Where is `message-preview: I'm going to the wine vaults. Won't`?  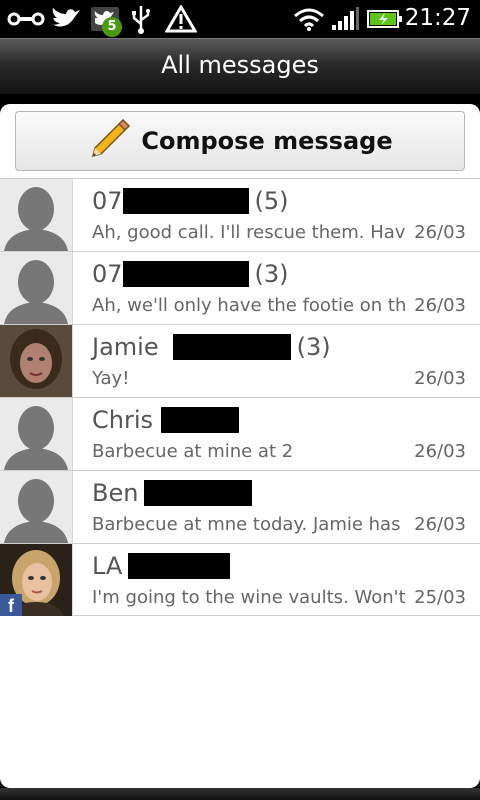 message-preview: I'm going to the wine vaults. Won't is located at coordinates (248, 597).